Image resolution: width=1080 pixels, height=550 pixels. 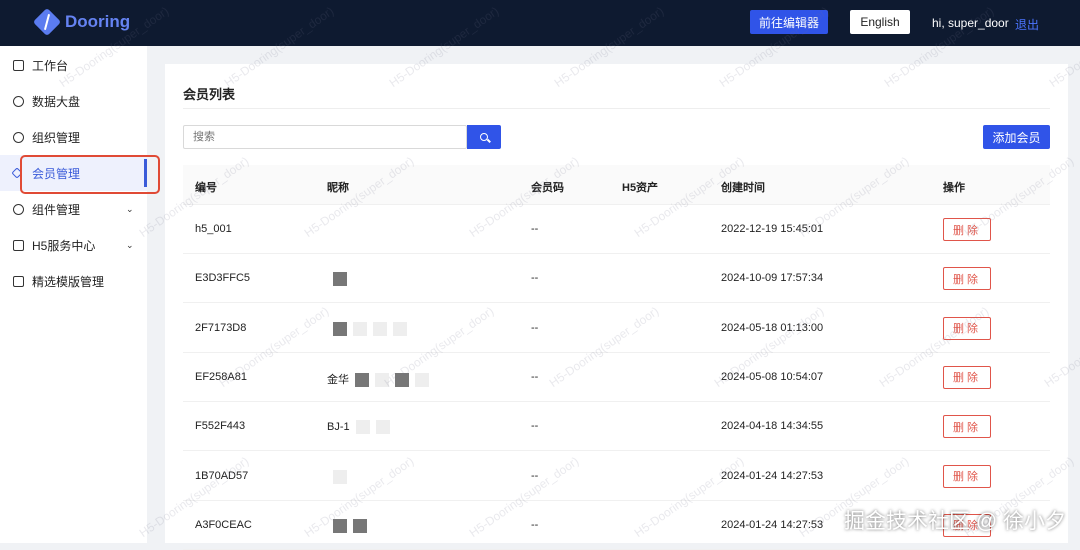 What do you see at coordinates (206, 188) in the screenshot?
I see `column-header: 编号` at bounding box center [206, 188].